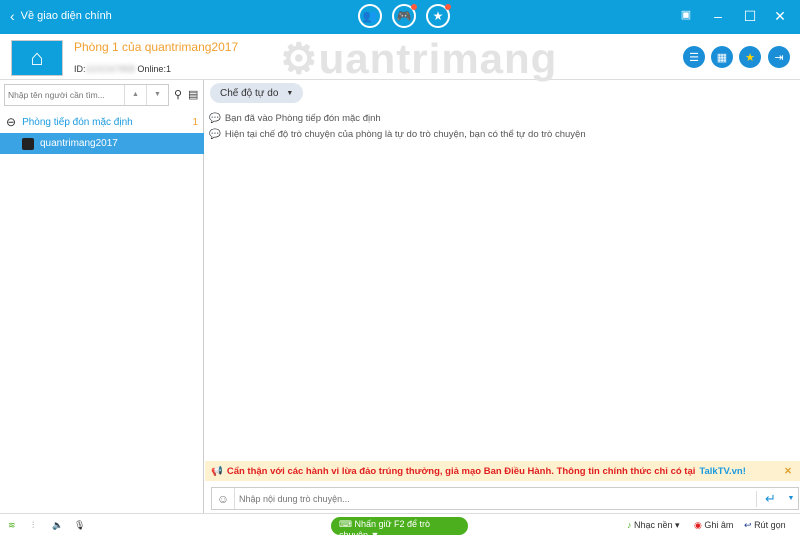  I want to click on chat-input-box: ☺ ↵▼, so click(505, 498).